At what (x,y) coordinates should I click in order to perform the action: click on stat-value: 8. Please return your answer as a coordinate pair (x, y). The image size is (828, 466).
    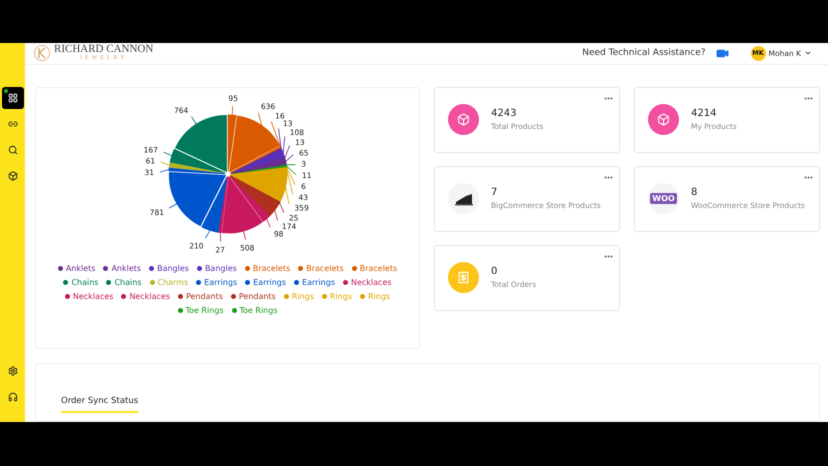
    Looking at the image, I should click on (694, 192).